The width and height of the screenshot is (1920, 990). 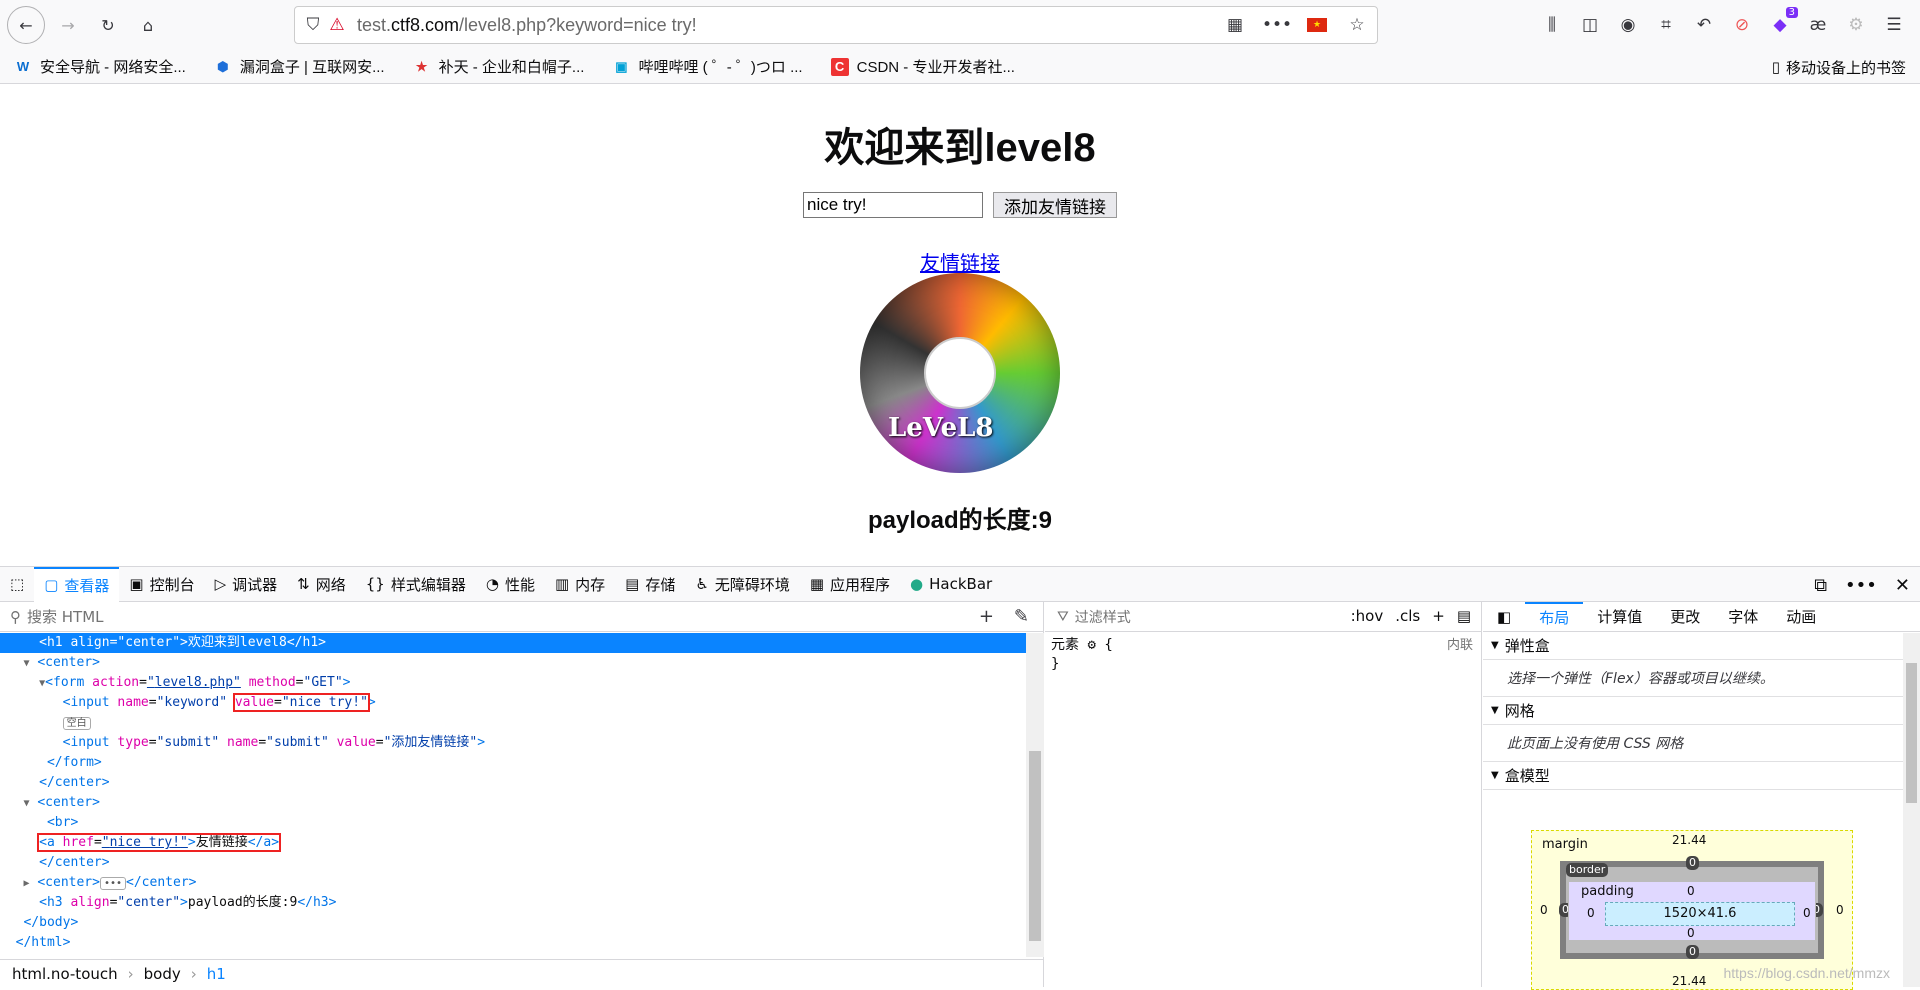 What do you see at coordinates (313, 25) in the screenshot?
I see `shield-icon: ⛉` at bounding box center [313, 25].